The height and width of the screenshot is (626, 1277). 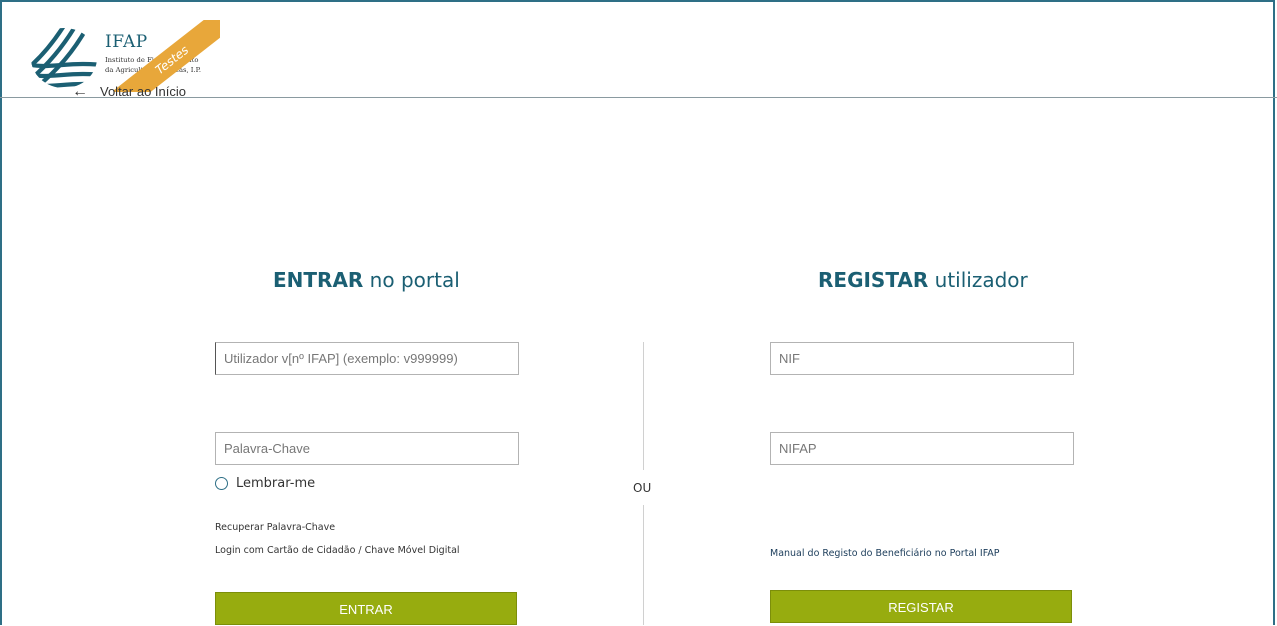 What do you see at coordinates (276, 483) in the screenshot?
I see `remember-me-label: Lembrar-me` at bounding box center [276, 483].